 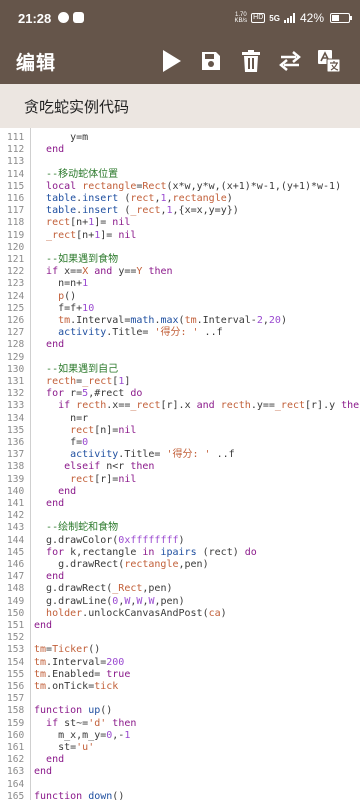 What do you see at coordinates (180, 309) in the screenshot?
I see `code-line: 125 f=f+10` at bounding box center [180, 309].